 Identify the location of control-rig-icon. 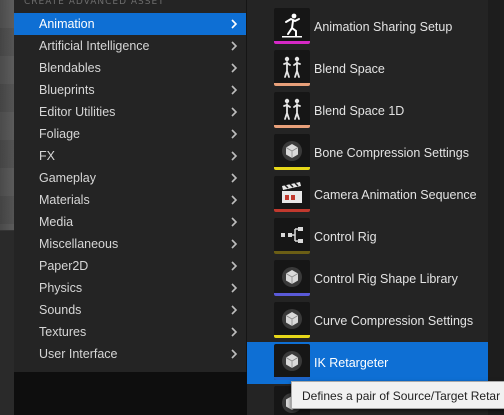
(292, 235).